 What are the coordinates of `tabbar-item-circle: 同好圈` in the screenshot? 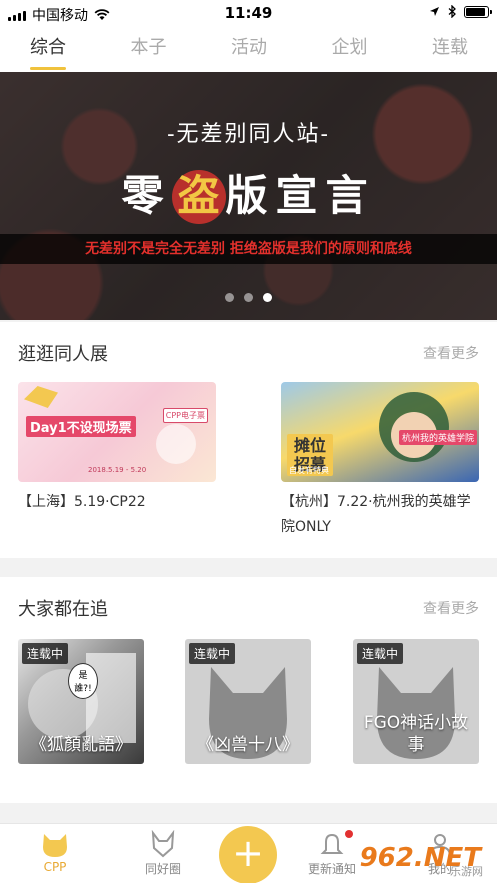 It's located at (163, 853).